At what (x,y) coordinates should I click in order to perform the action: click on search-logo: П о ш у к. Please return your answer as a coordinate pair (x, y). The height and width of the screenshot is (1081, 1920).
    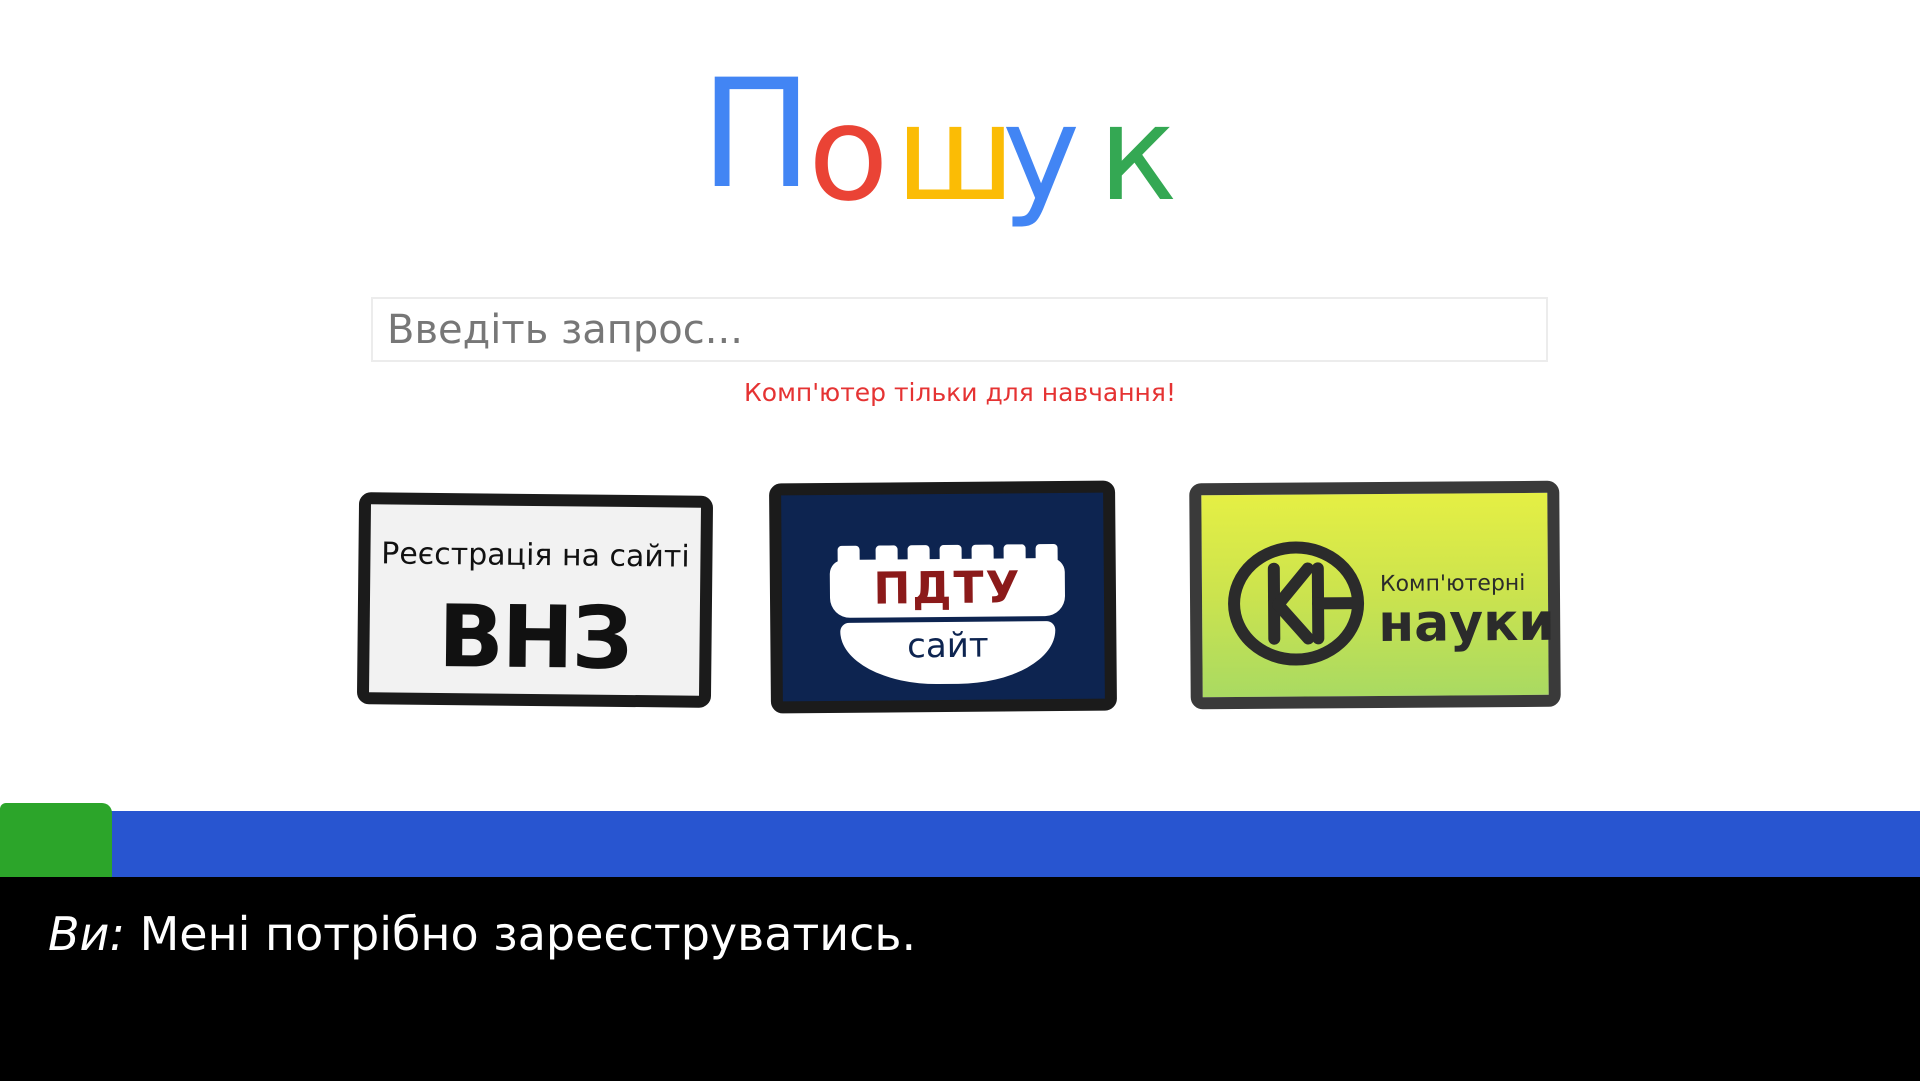
    Looking at the image, I should click on (960, 170).